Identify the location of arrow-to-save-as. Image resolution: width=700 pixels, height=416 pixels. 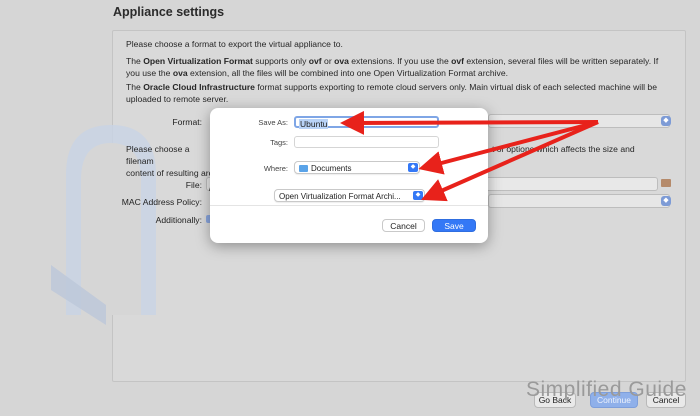
(469, 122).